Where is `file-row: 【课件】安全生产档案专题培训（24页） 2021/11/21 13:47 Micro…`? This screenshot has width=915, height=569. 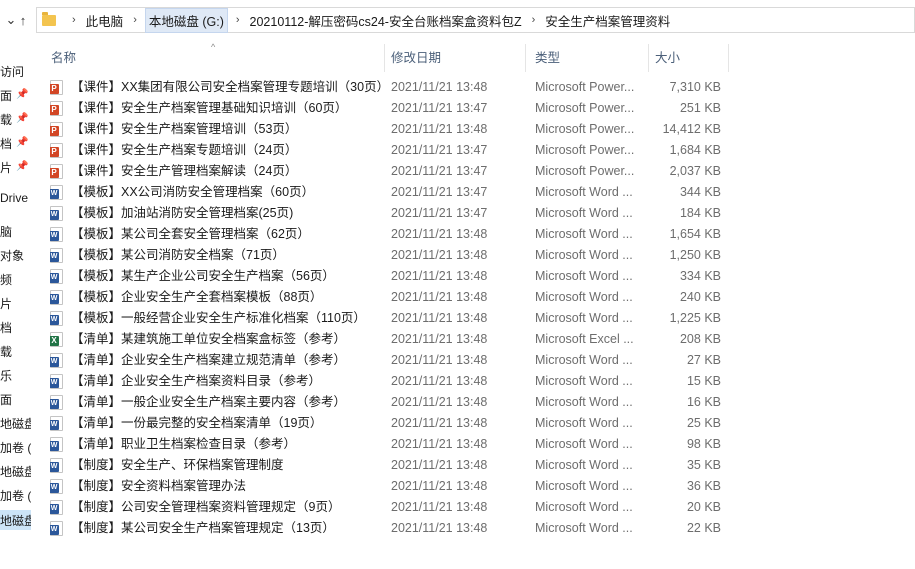 file-row: 【课件】安全生产档案专题培训（24页） 2021/11/21 13:47 Micro… is located at coordinates (477, 150).